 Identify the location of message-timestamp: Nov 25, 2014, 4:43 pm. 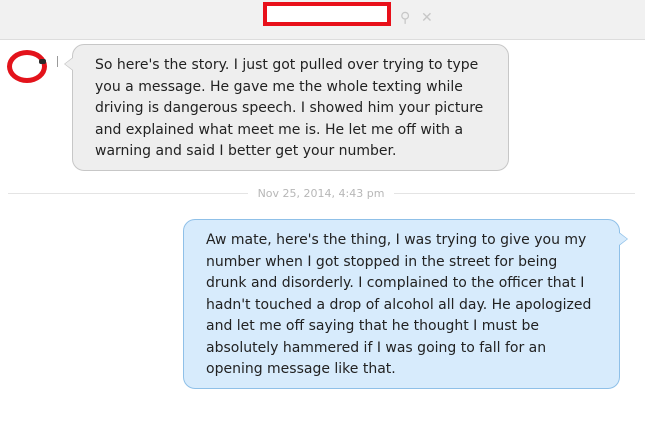
(321, 193).